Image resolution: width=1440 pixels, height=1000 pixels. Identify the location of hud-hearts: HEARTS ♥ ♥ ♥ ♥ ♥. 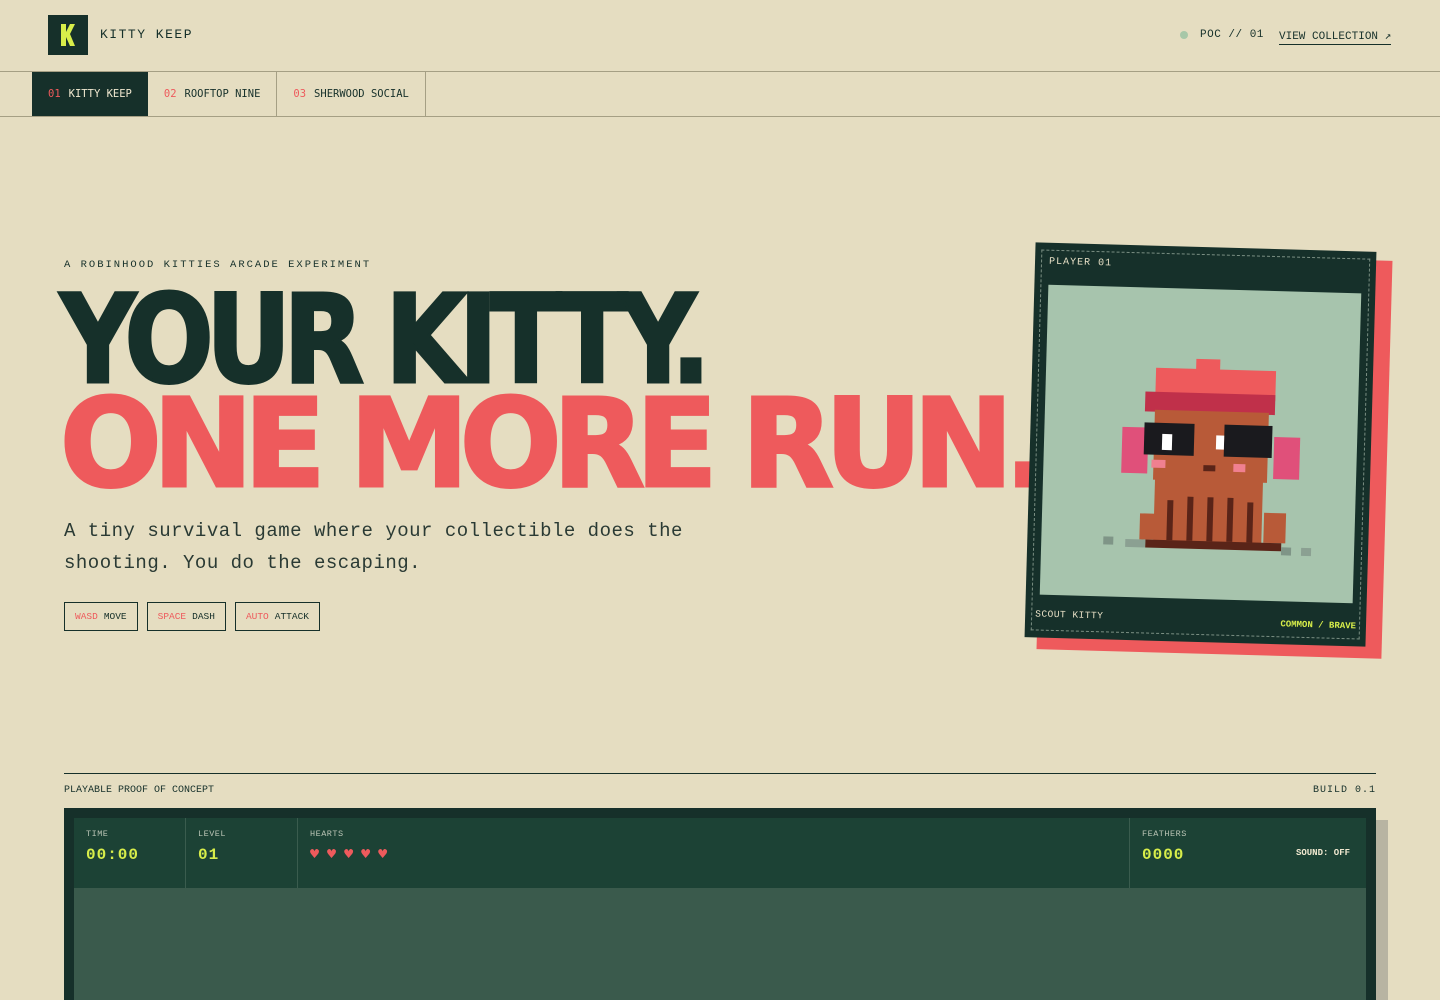
(714, 853).